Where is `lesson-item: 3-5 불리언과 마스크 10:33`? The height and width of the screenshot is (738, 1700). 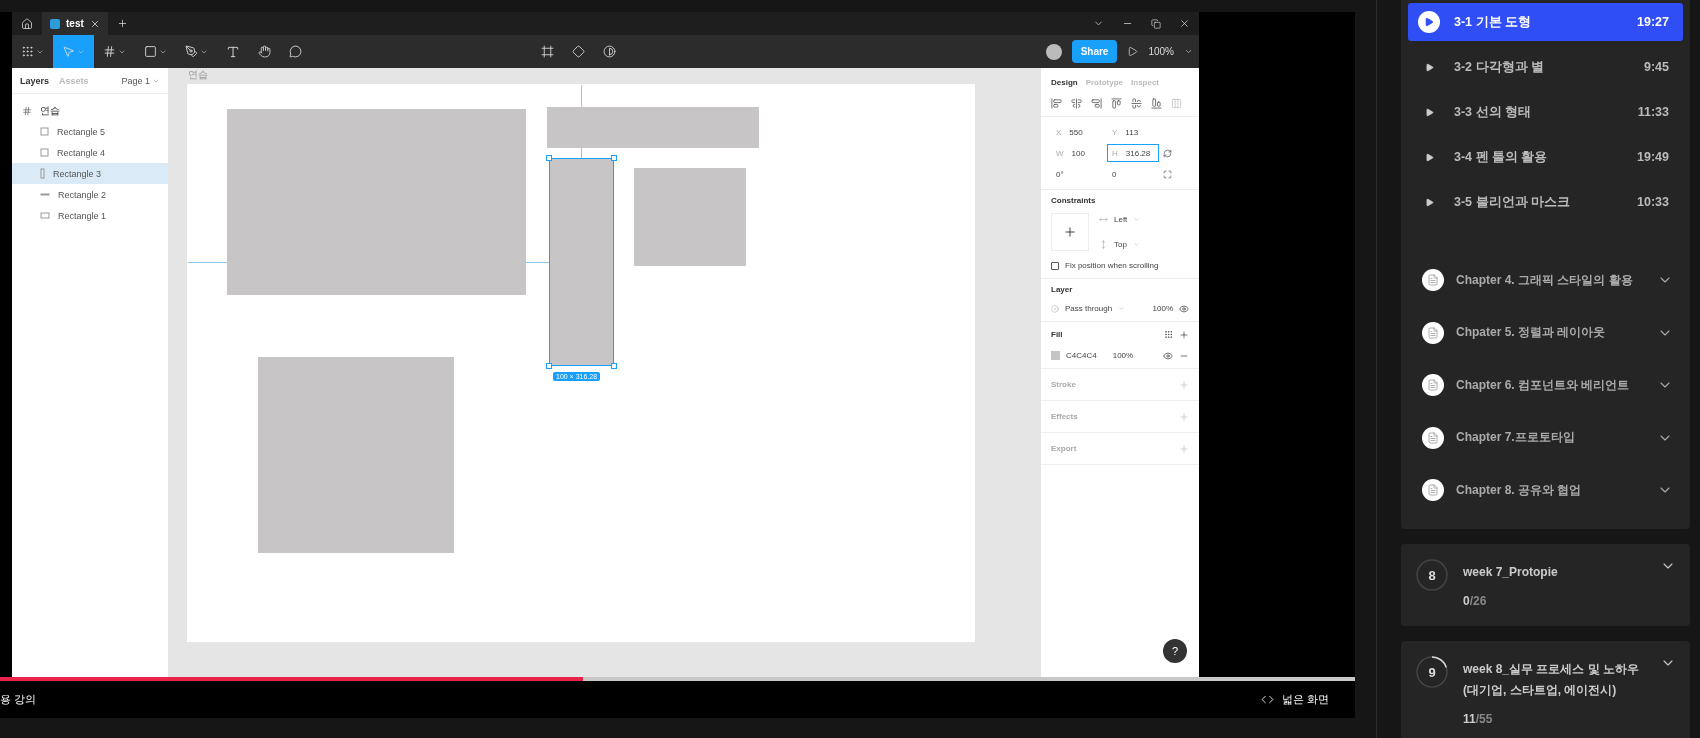 lesson-item: 3-5 불리언과 마스크 10:33 is located at coordinates (1545, 202).